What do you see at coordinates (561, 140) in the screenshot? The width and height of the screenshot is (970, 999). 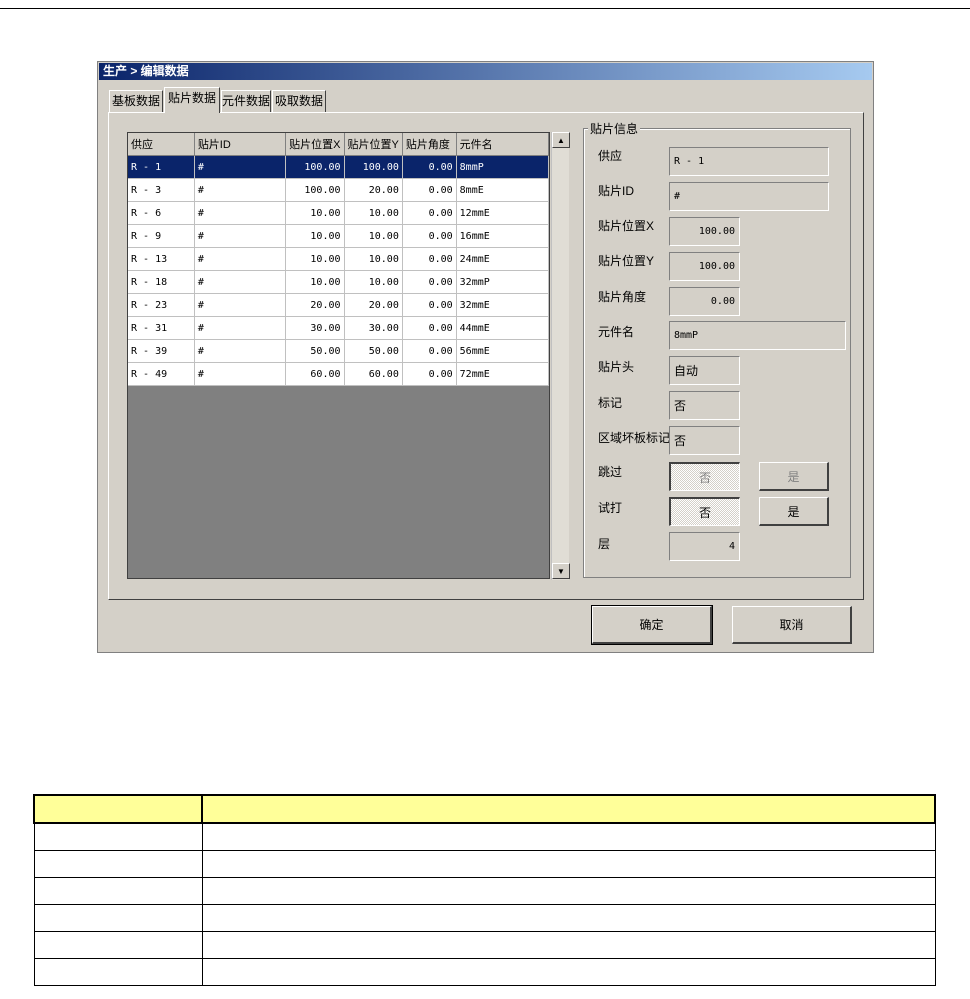 I see `scroll-up-button: ▲` at bounding box center [561, 140].